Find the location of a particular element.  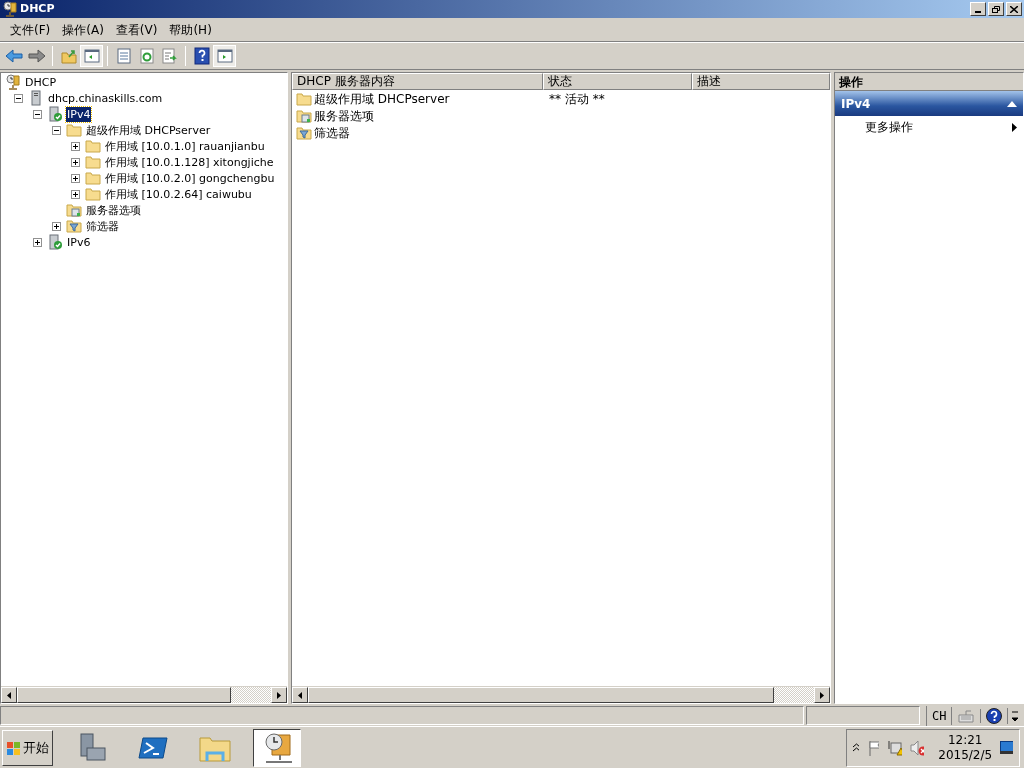

tree-item: dhcp.chinaskills.com is located at coordinates (105, 98).